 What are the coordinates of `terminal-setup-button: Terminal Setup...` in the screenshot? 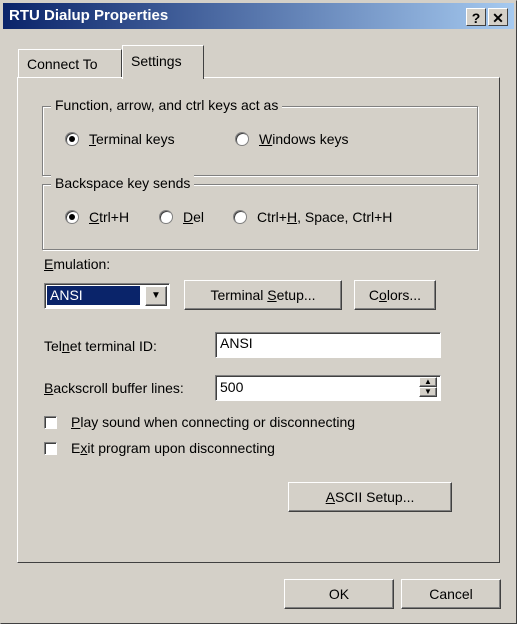 It's located at (263, 295).